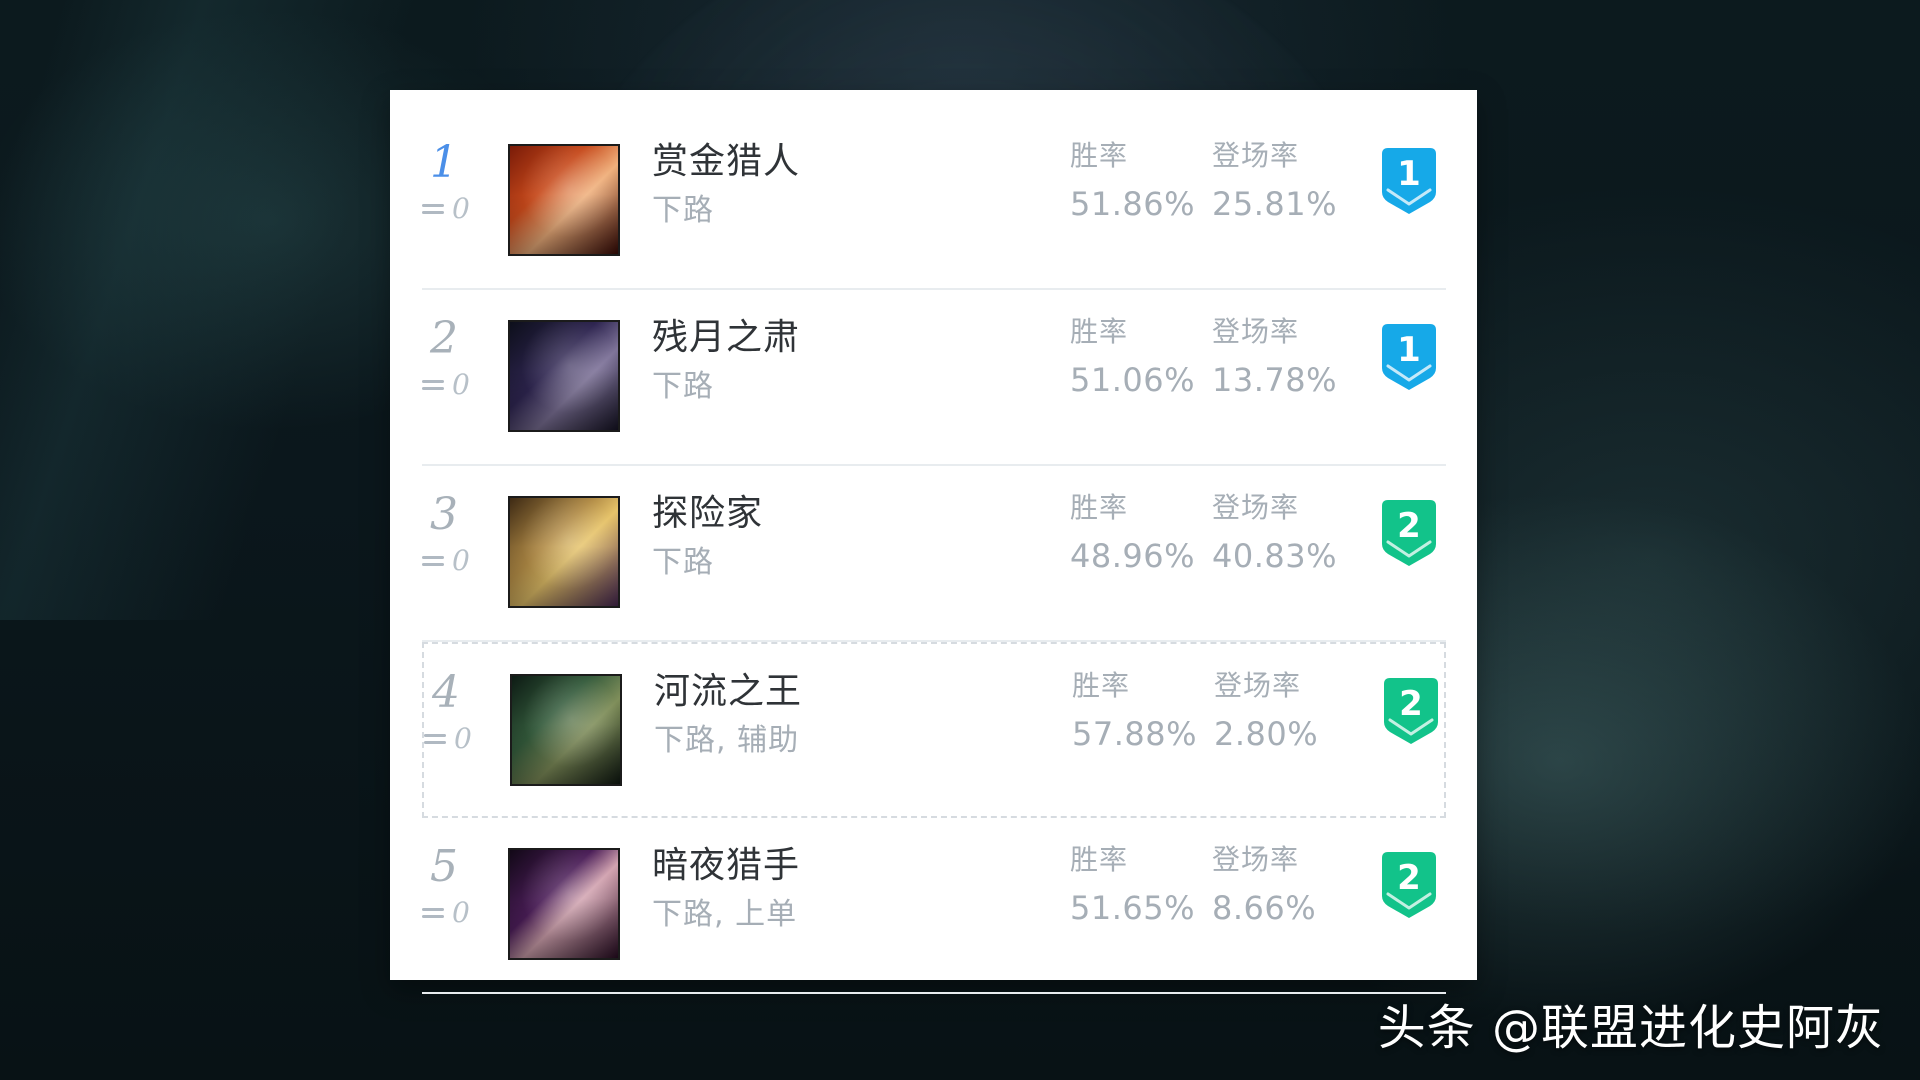 The width and height of the screenshot is (1920, 1080). What do you see at coordinates (444, 866) in the screenshot?
I see `rank-number: 5` at bounding box center [444, 866].